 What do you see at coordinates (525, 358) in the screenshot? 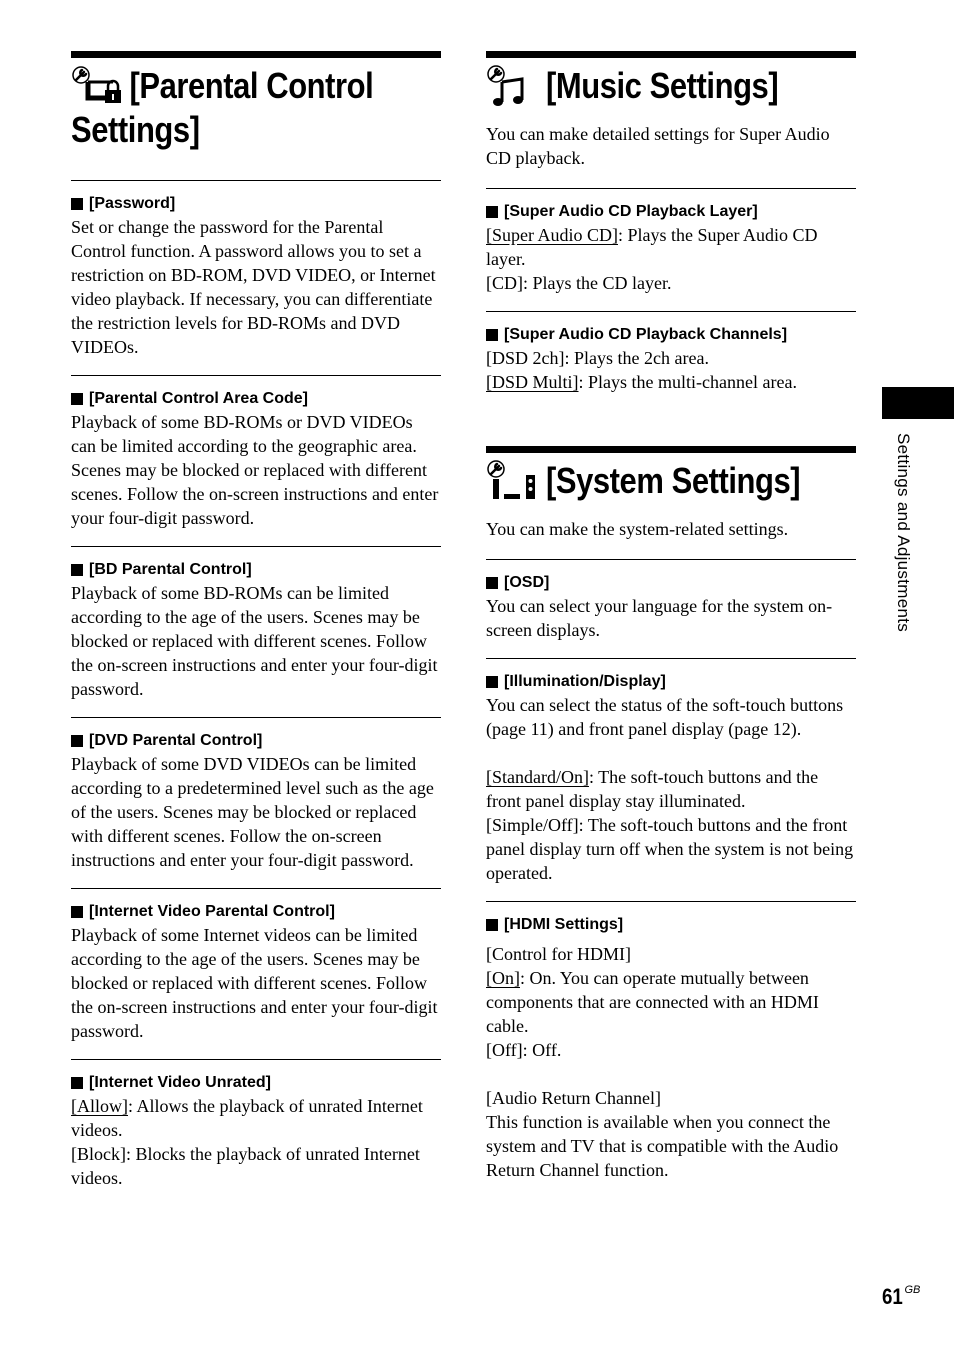
I see `option-label: [DSD 2ch]` at bounding box center [525, 358].